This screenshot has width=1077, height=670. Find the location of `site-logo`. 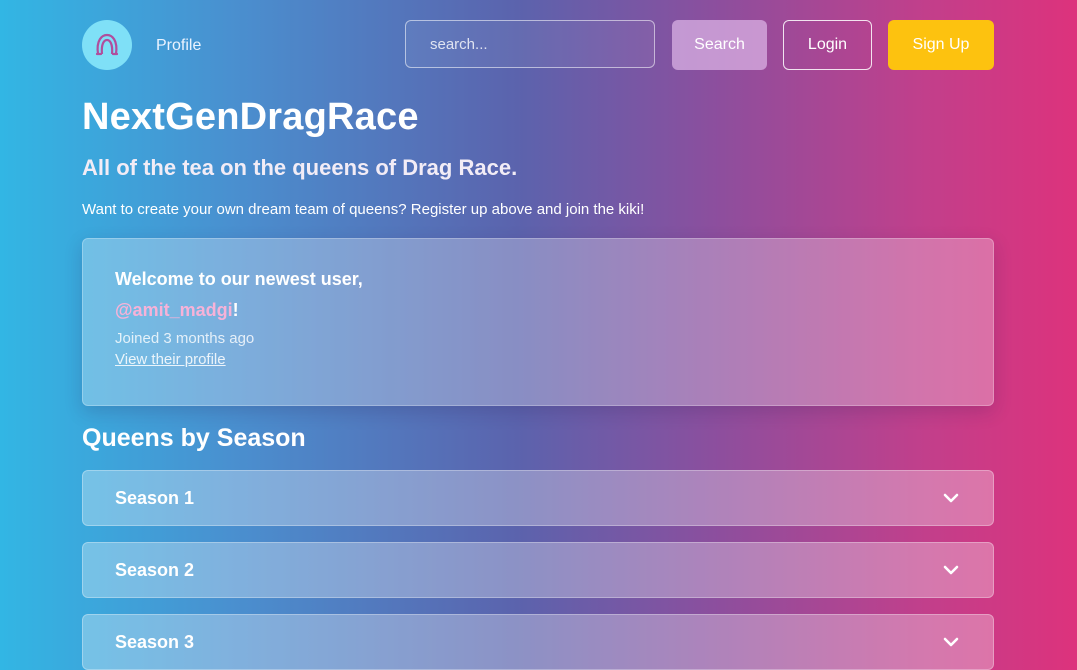

site-logo is located at coordinates (107, 45).